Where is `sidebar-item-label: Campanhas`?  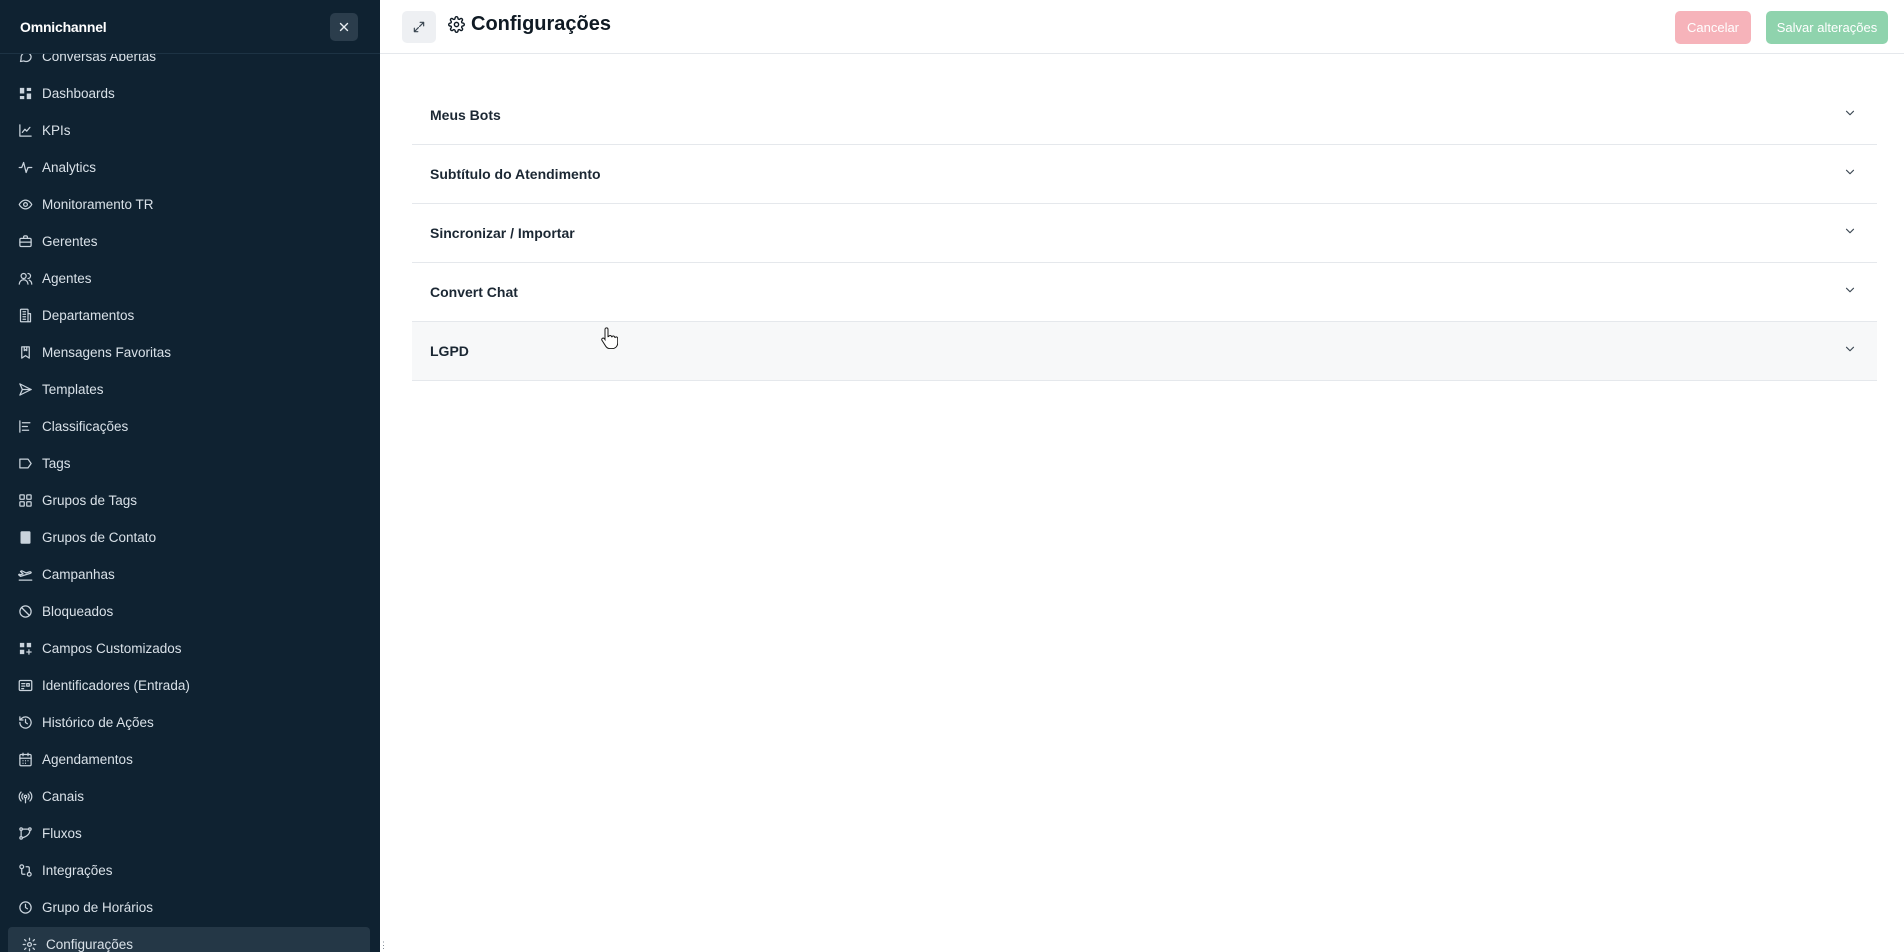 sidebar-item-label: Campanhas is located at coordinates (78, 574).